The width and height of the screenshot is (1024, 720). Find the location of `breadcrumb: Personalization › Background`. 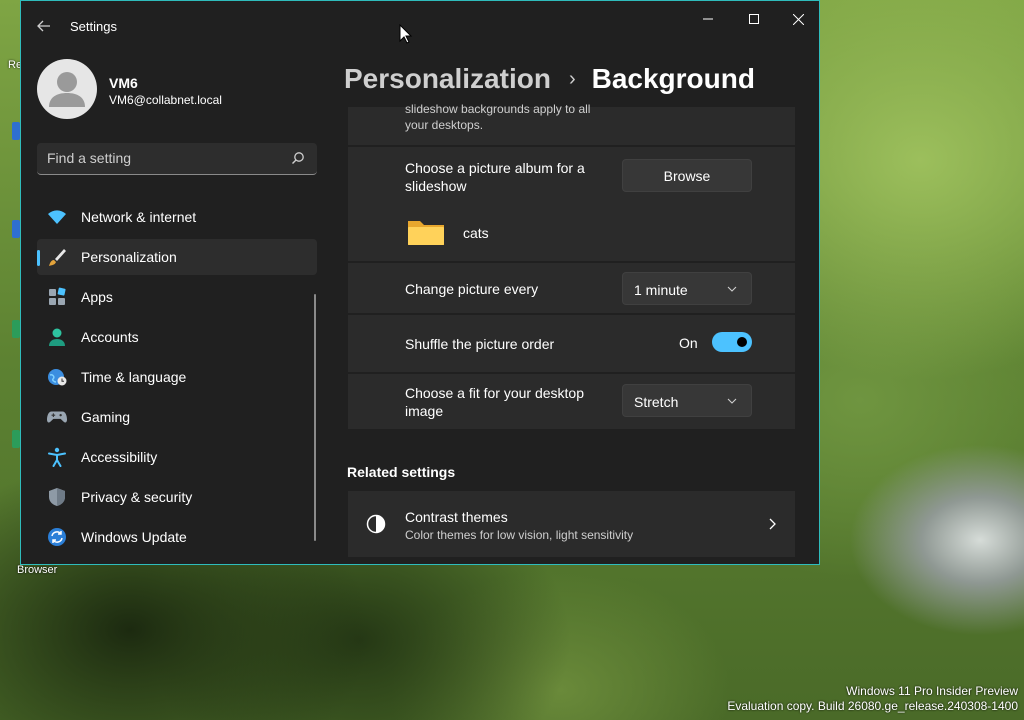

breadcrumb: Personalization › Background is located at coordinates (549, 79).